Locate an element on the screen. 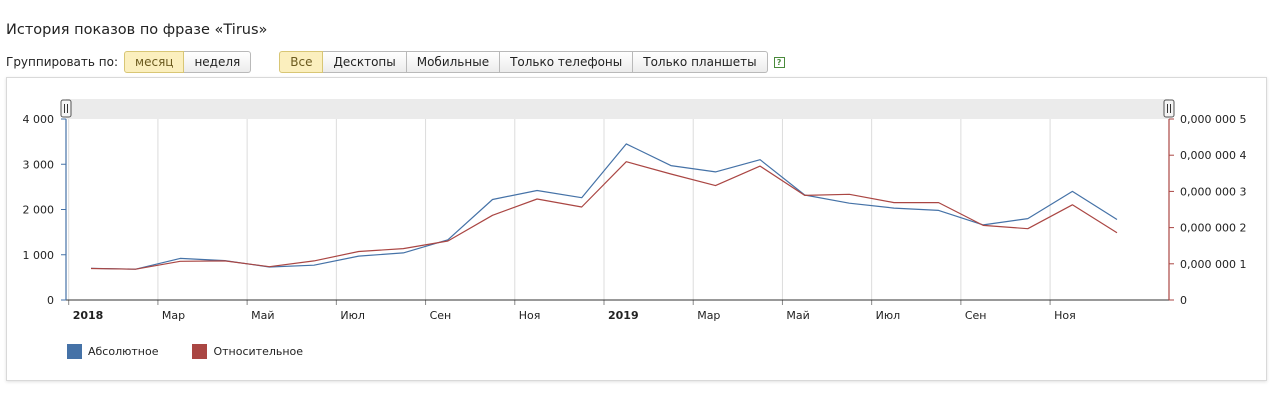 Image resolution: width=1283 pixels, height=403 pixels. help-icon: ? is located at coordinates (779, 62).